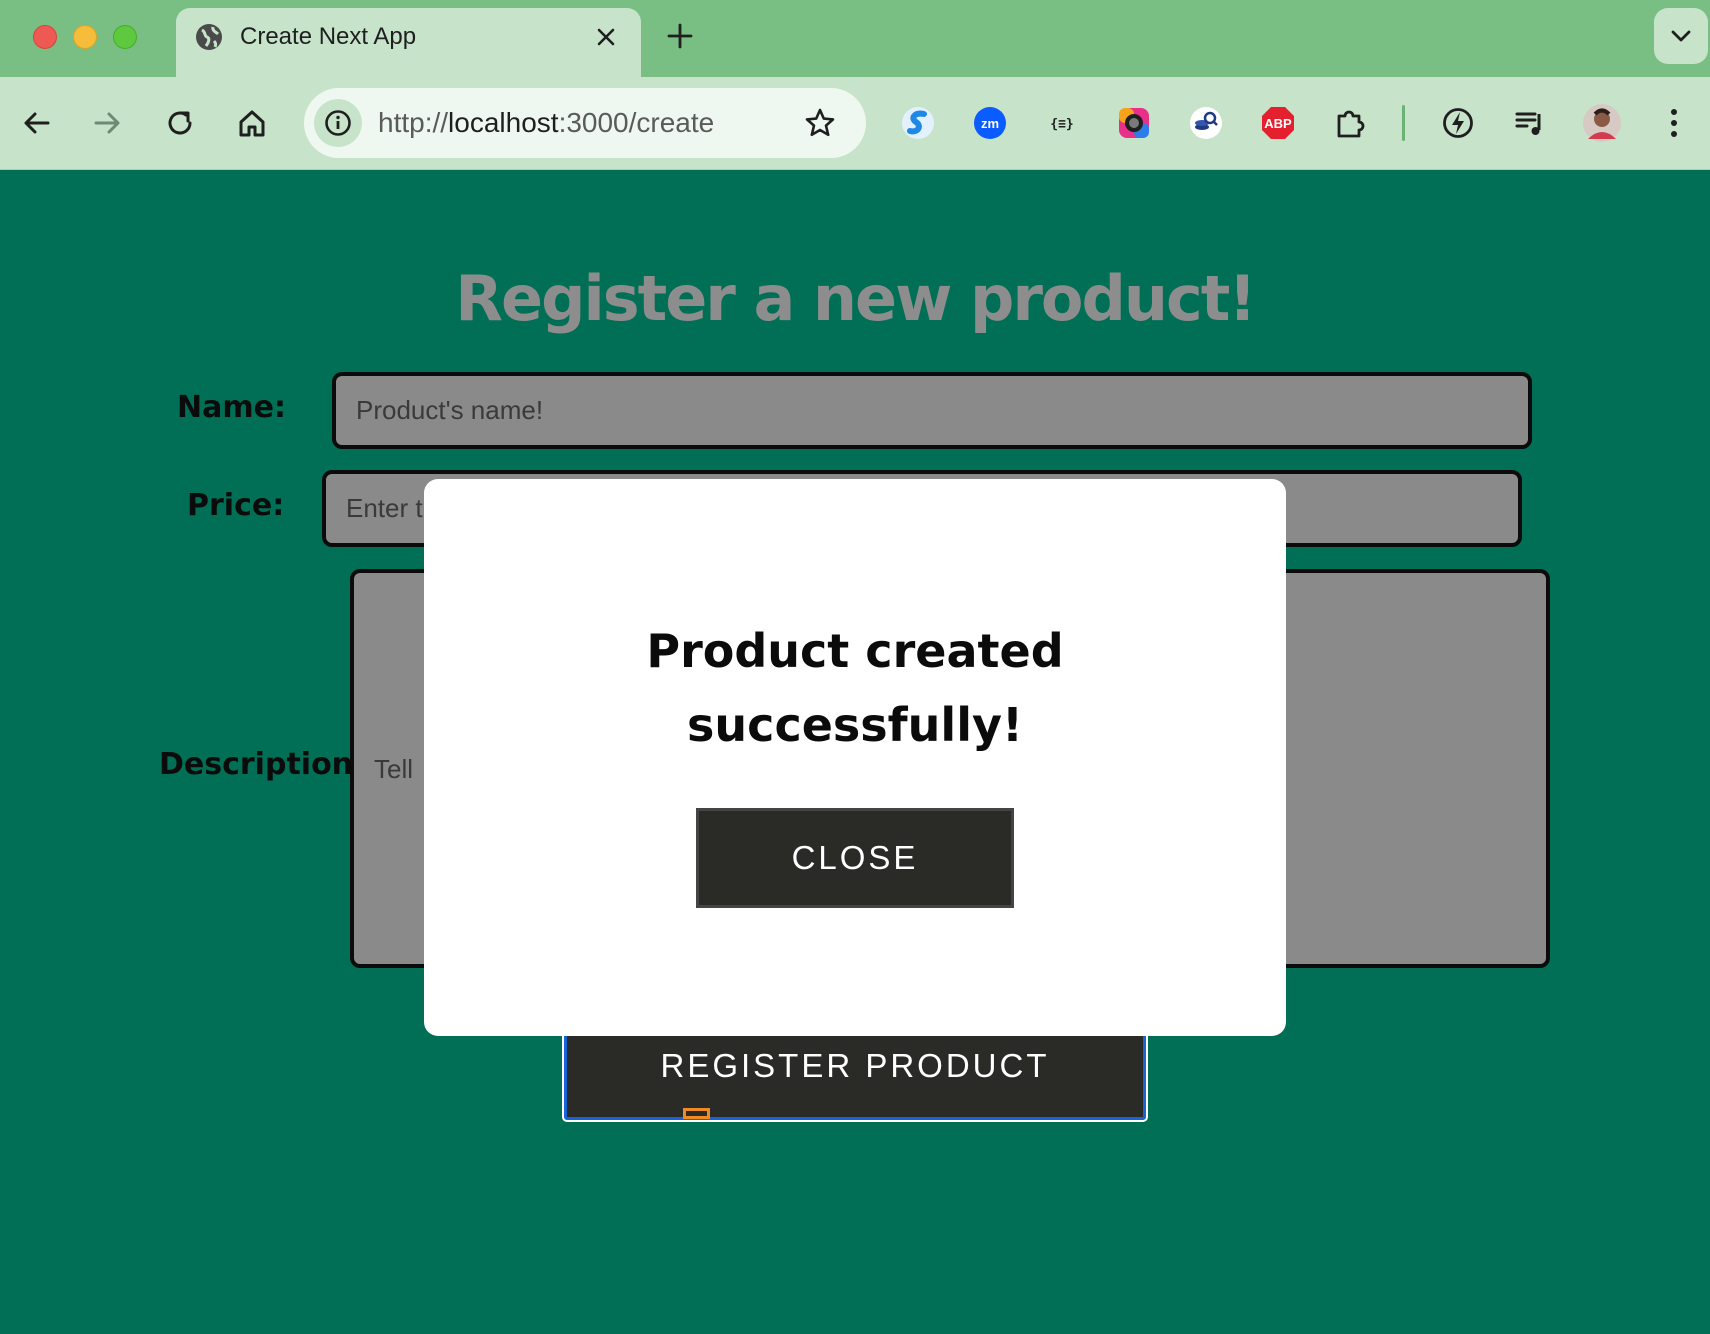 Image resolution: width=1710 pixels, height=1334 pixels. I want to click on address-bar: http://localhost:3000/create, so click(585, 123).